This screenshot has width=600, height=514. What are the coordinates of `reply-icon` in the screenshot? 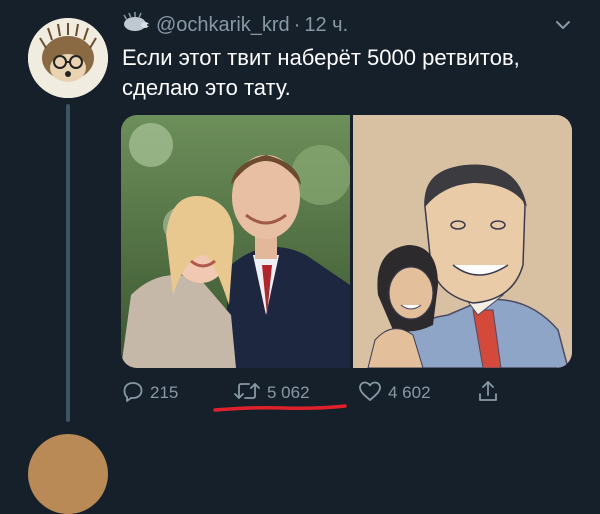 It's located at (136, 393).